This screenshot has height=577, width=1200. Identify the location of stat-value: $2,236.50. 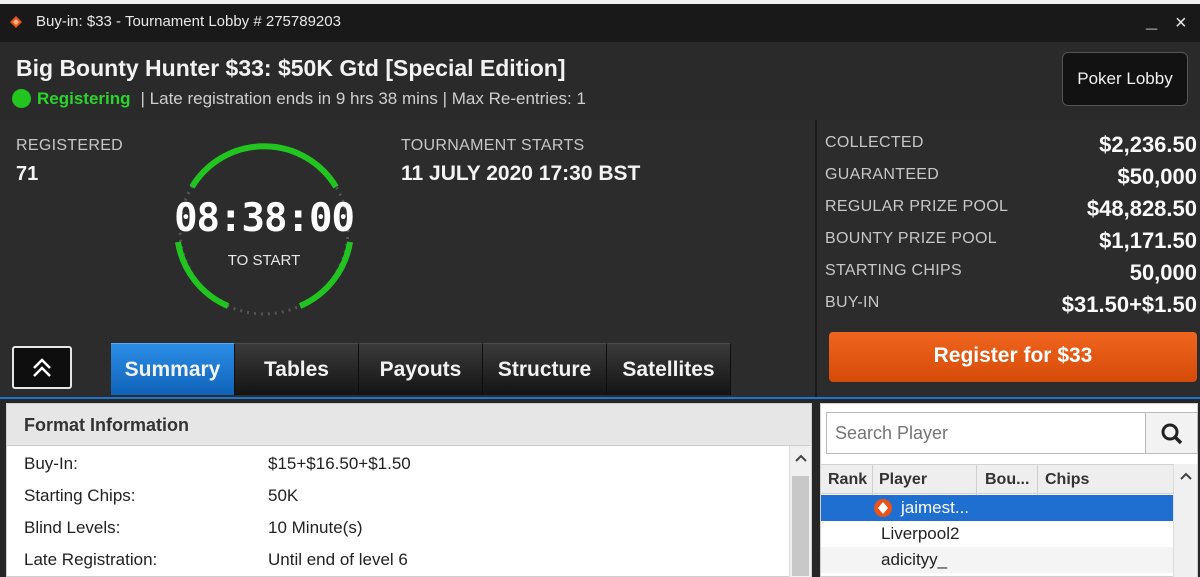
(1148, 144).